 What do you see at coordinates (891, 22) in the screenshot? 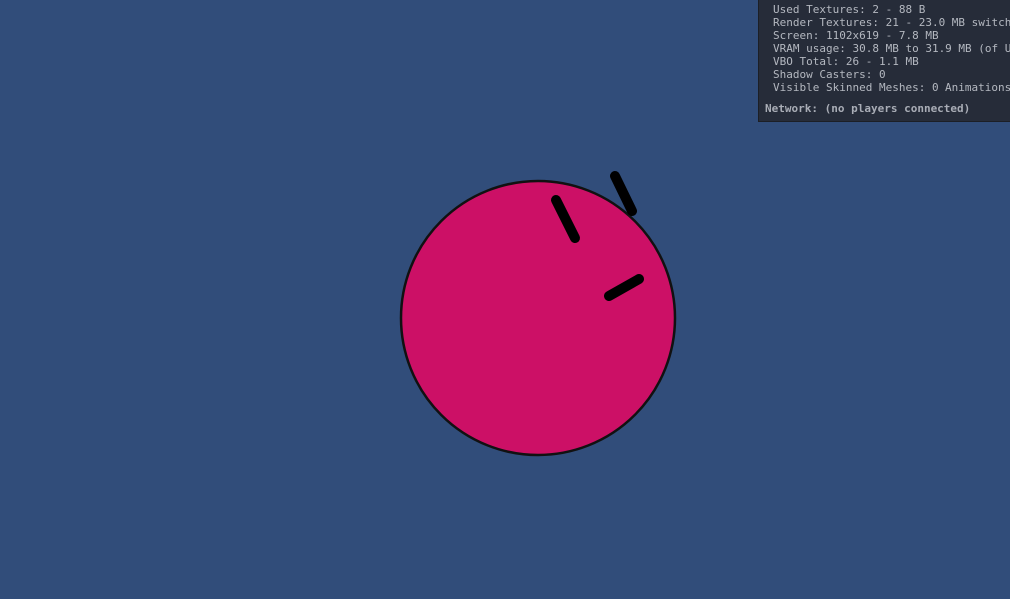
I see `stats-render-textures: Render Textures: 21 - 23.0 MB switches:` at bounding box center [891, 22].